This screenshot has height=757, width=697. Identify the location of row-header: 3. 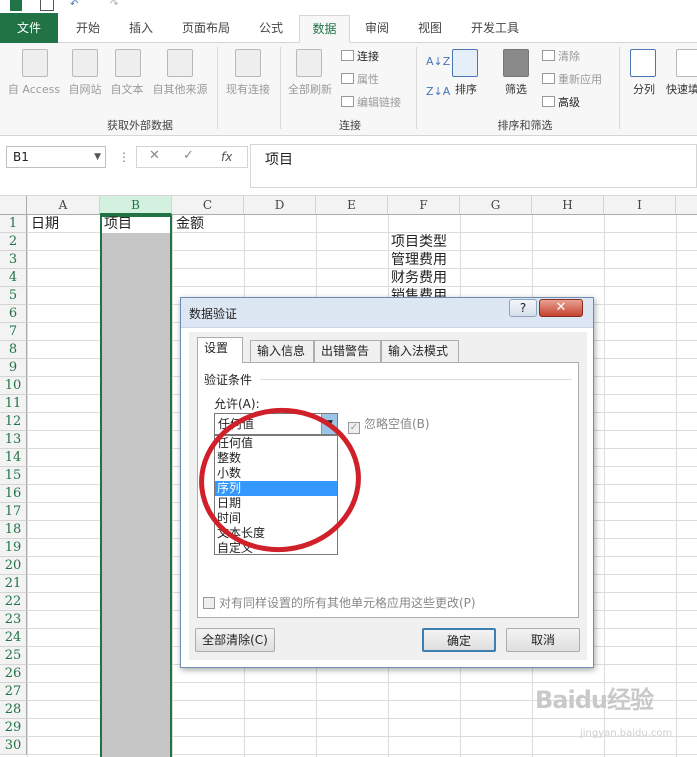
(13, 260).